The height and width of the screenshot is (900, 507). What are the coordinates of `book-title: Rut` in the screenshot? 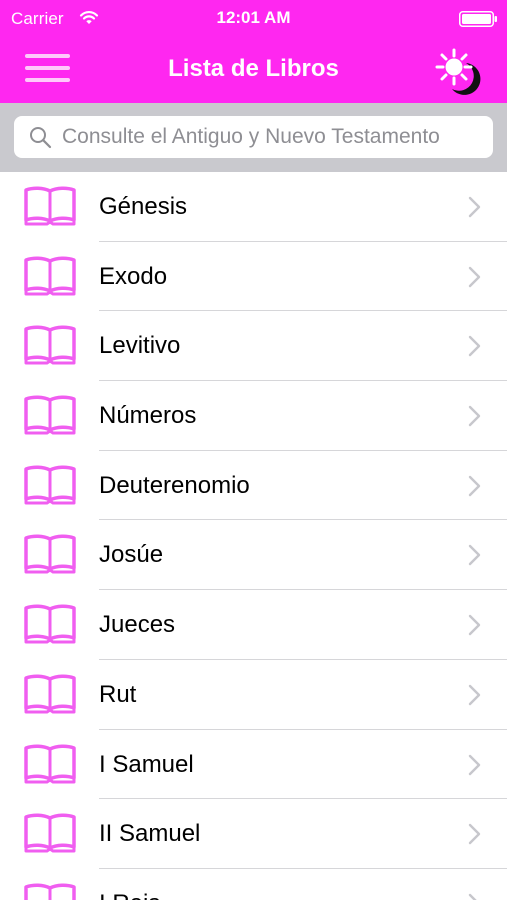 It's located at (118, 694).